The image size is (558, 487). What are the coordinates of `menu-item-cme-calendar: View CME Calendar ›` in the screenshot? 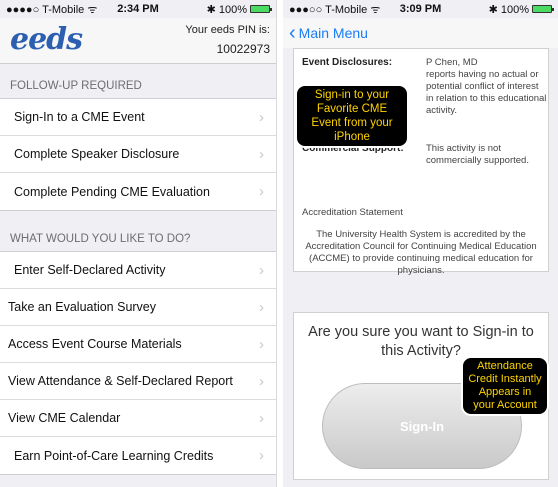 It's located at (138, 418).